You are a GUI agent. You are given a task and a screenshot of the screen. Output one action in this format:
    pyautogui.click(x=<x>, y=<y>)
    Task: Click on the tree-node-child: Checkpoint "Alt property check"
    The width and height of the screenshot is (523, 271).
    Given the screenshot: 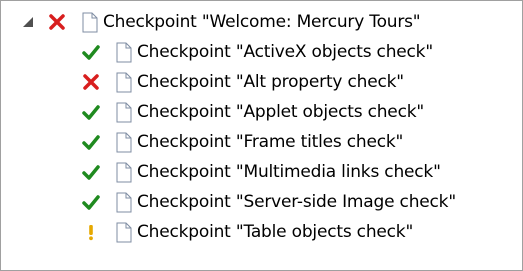 What is the action you would take?
    pyautogui.click(x=242, y=82)
    